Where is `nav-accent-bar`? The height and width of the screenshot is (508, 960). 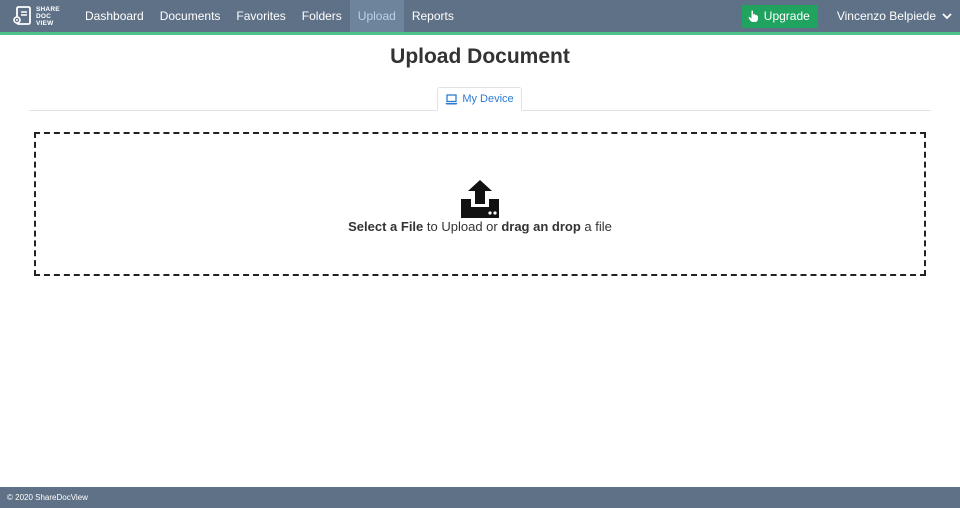 nav-accent-bar is located at coordinates (480, 33).